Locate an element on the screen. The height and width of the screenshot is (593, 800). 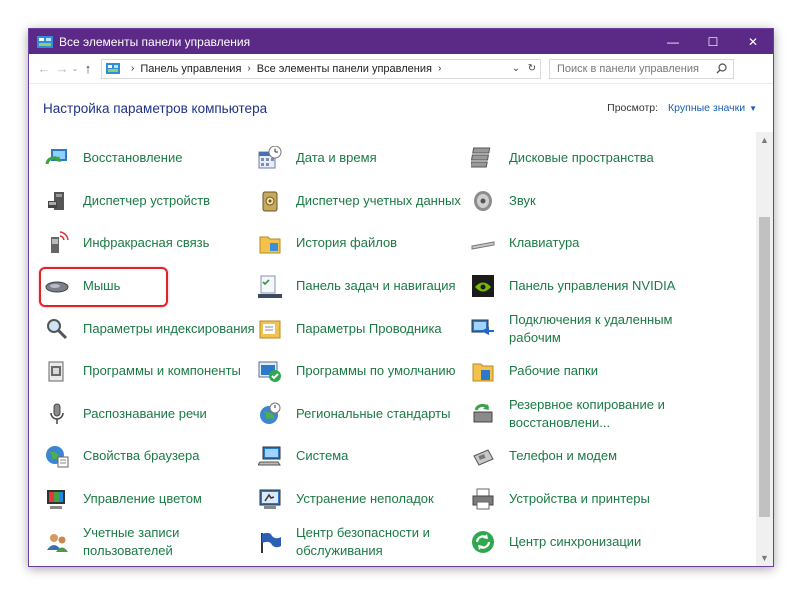
back-arrow-icon: ← is located at coordinates (44, 68).